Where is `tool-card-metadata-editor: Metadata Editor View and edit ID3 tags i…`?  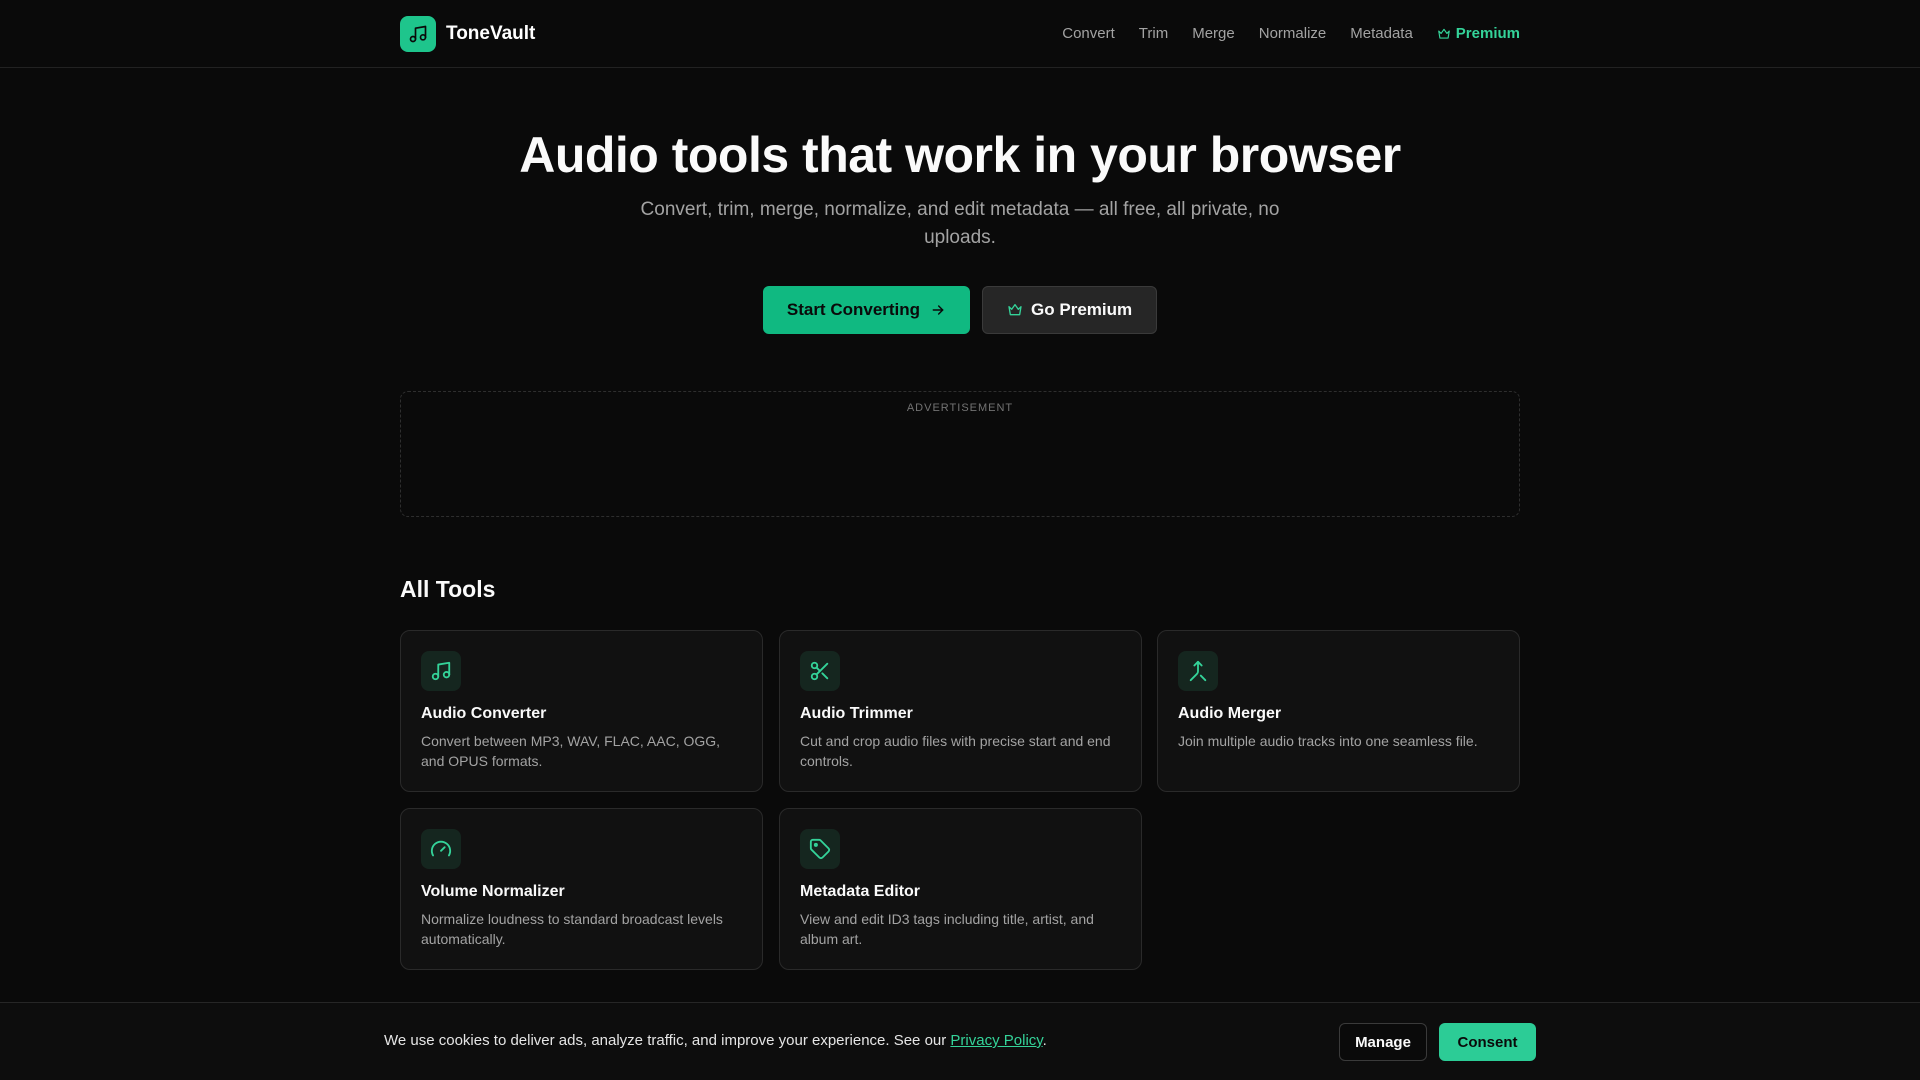 tool-card-metadata-editor: Metadata Editor View and edit ID3 tags i… is located at coordinates (960, 889).